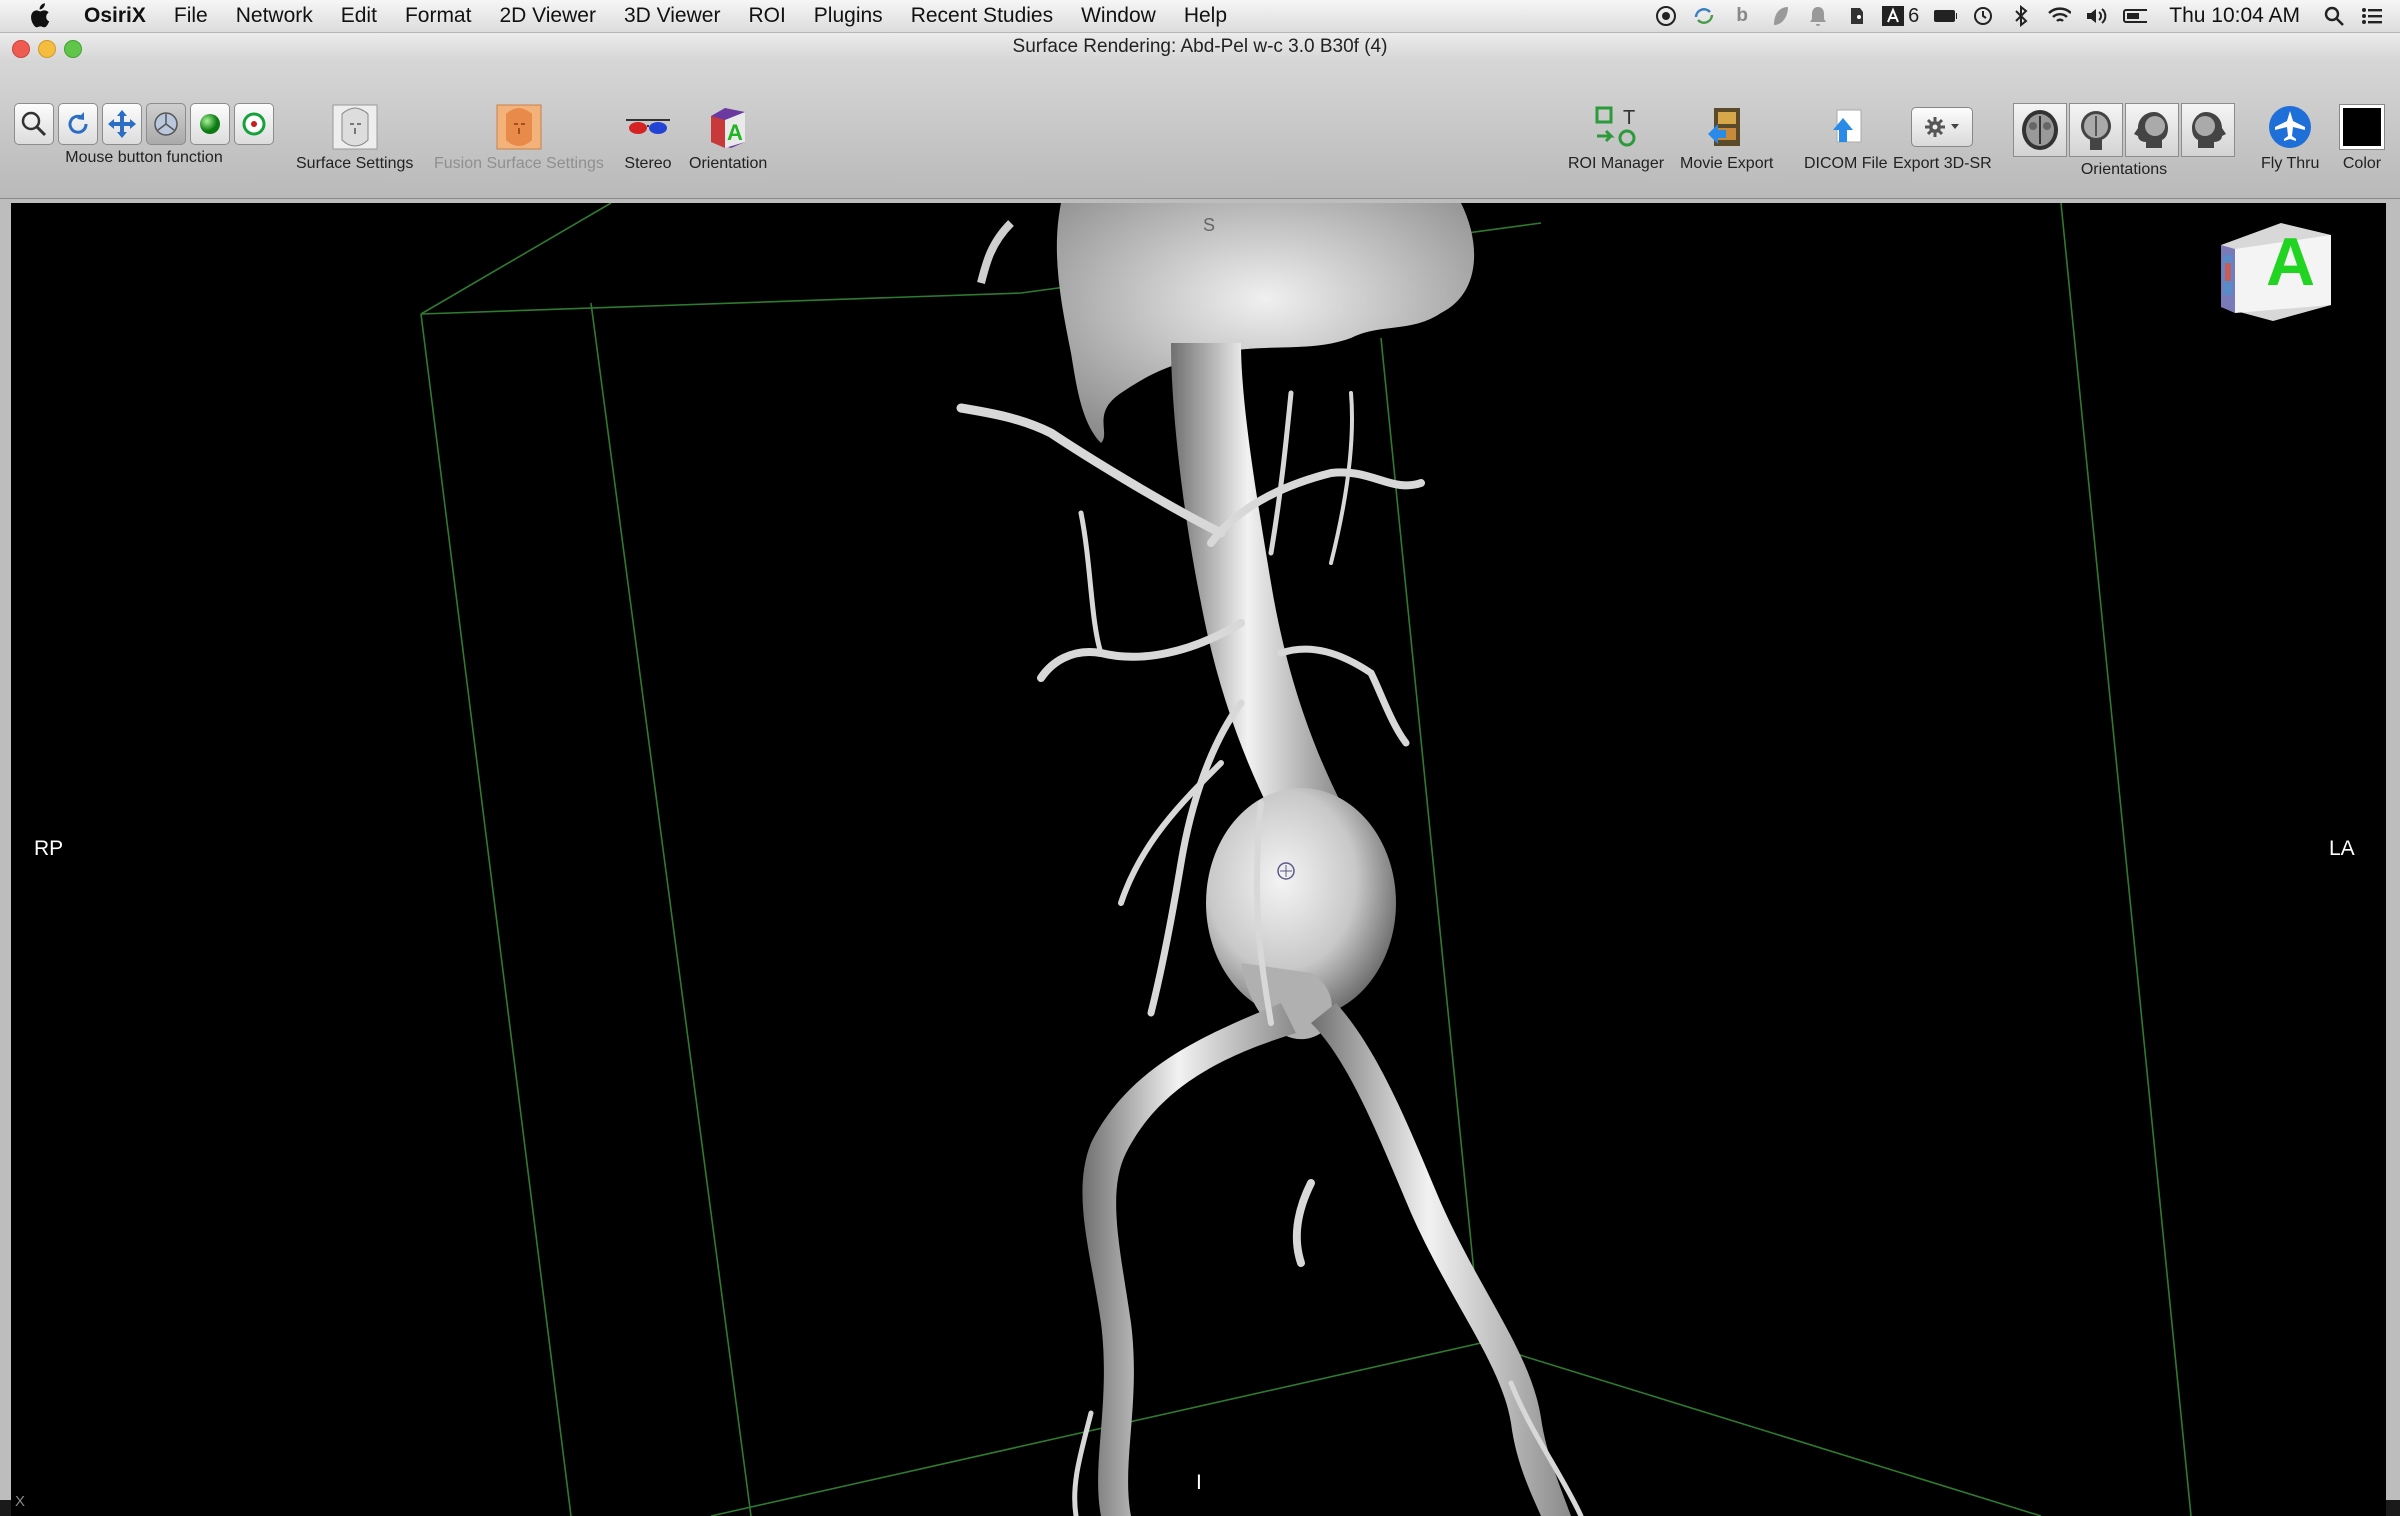  I want to click on zoom-tool-button, so click(34, 124).